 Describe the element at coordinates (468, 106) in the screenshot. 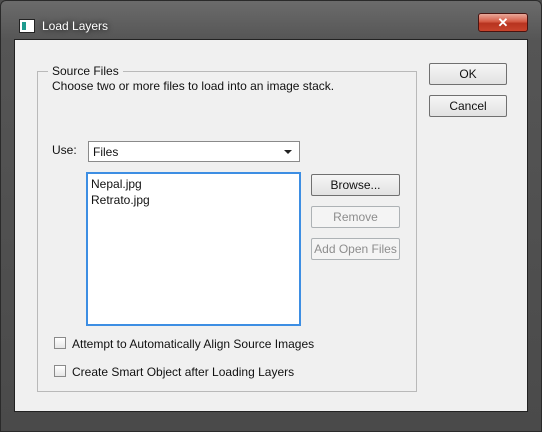

I see `cancel-button: Cancel` at that location.